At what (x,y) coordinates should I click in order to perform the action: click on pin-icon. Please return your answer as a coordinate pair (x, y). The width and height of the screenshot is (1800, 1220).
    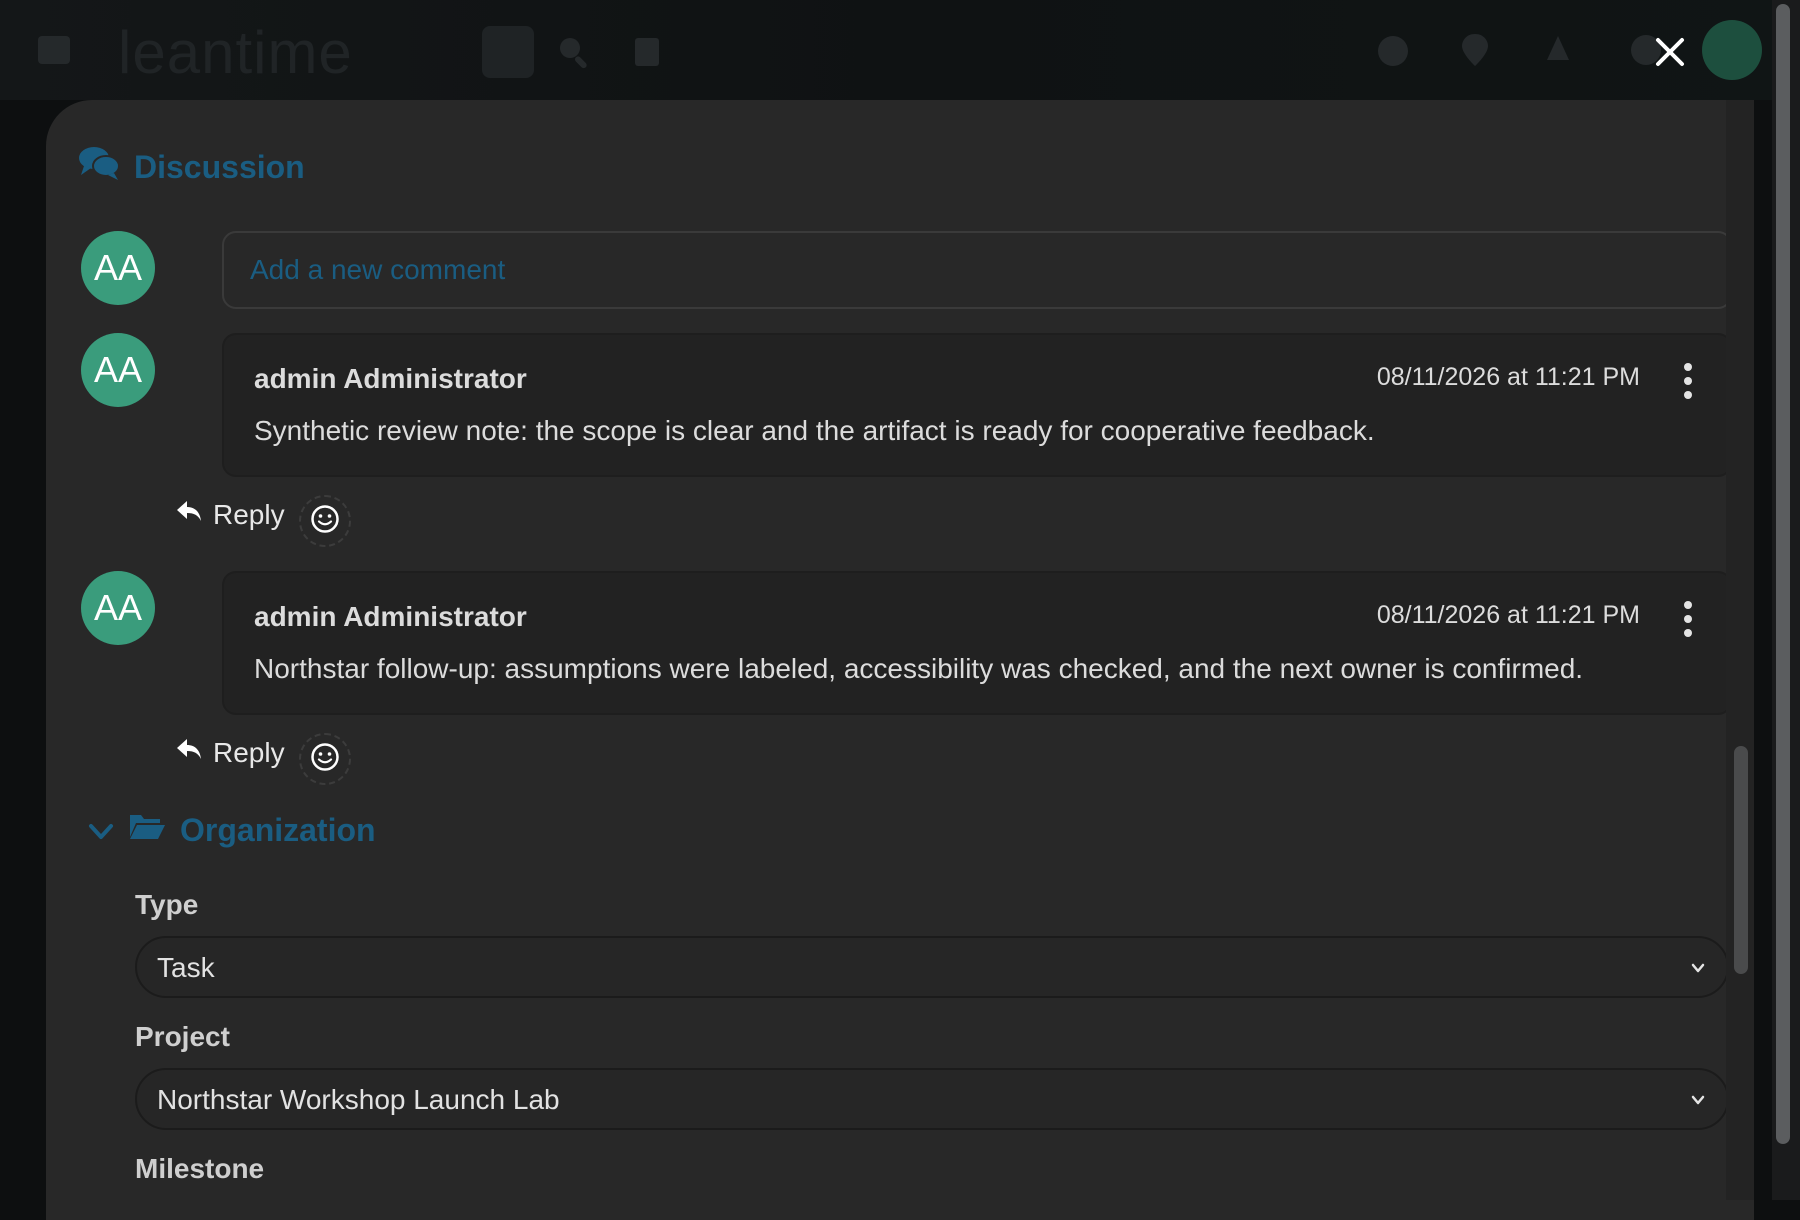
    Looking at the image, I should click on (1475, 53).